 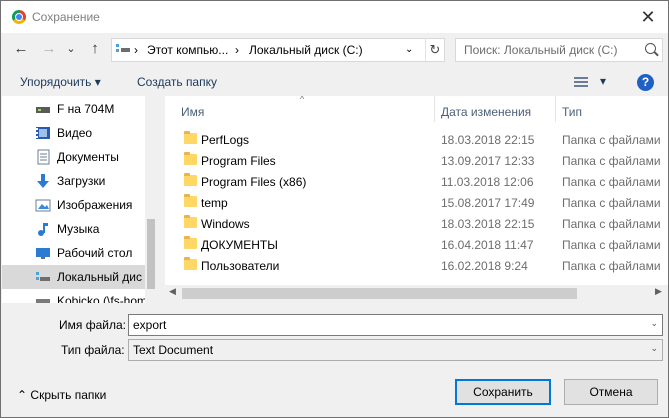 I want to click on sidebar-item-label: Kobicko (\fs-hom, so click(x=102, y=298).